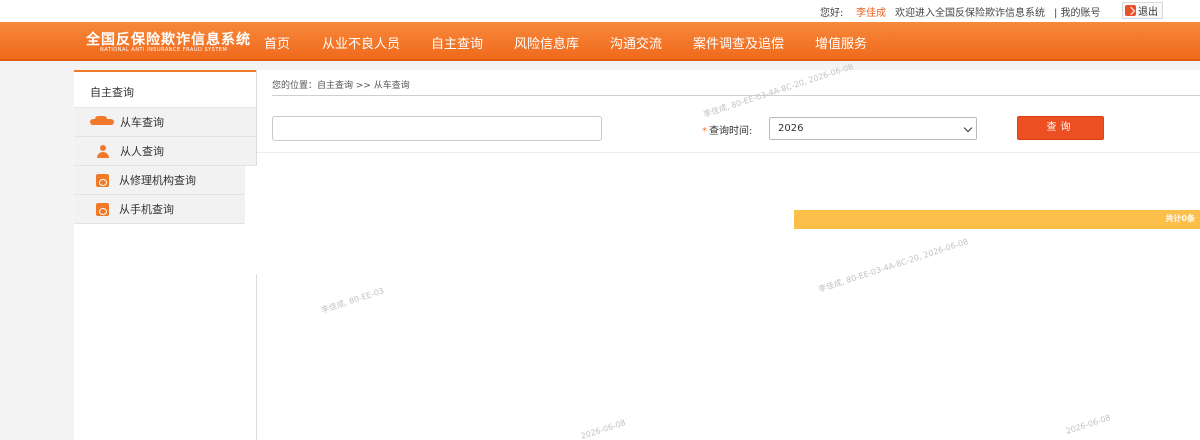 This screenshot has height=440, width=1200. What do you see at coordinates (1148, 12) in the screenshot?
I see `logout-label: 退出` at bounding box center [1148, 12].